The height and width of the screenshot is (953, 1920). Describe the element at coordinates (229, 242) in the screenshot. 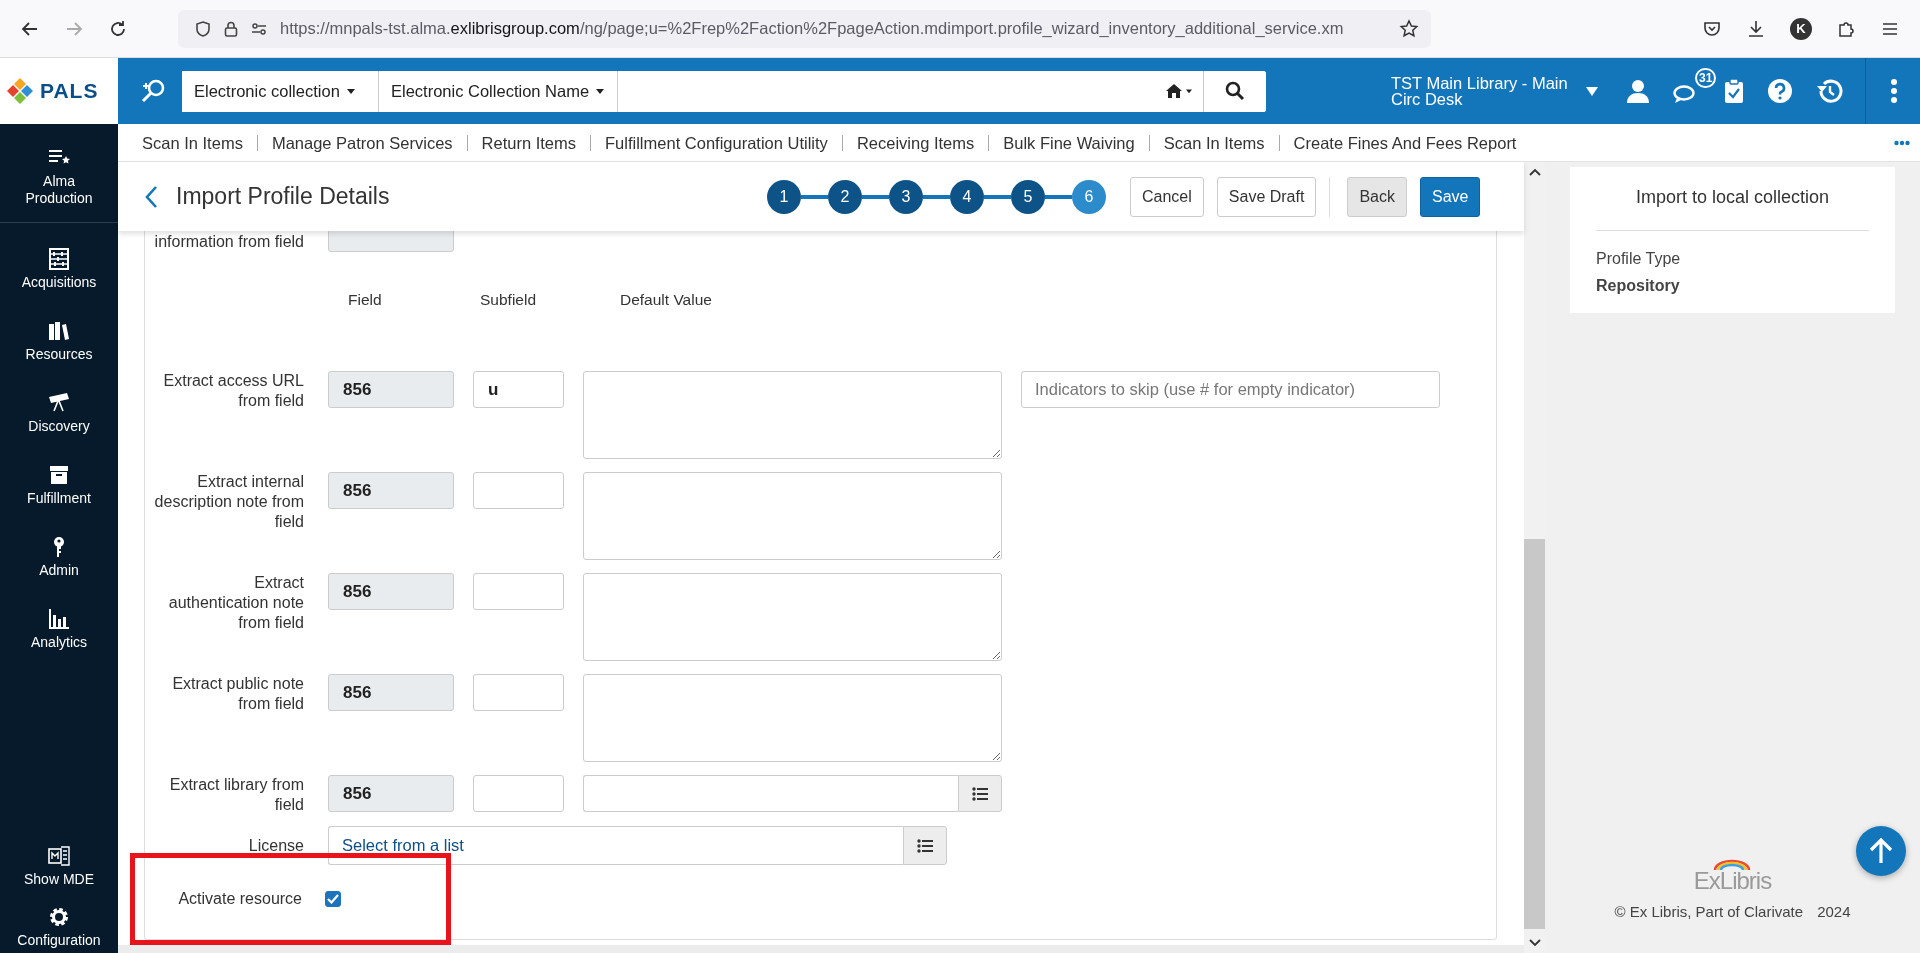

I see `field-label: information from field` at that location.